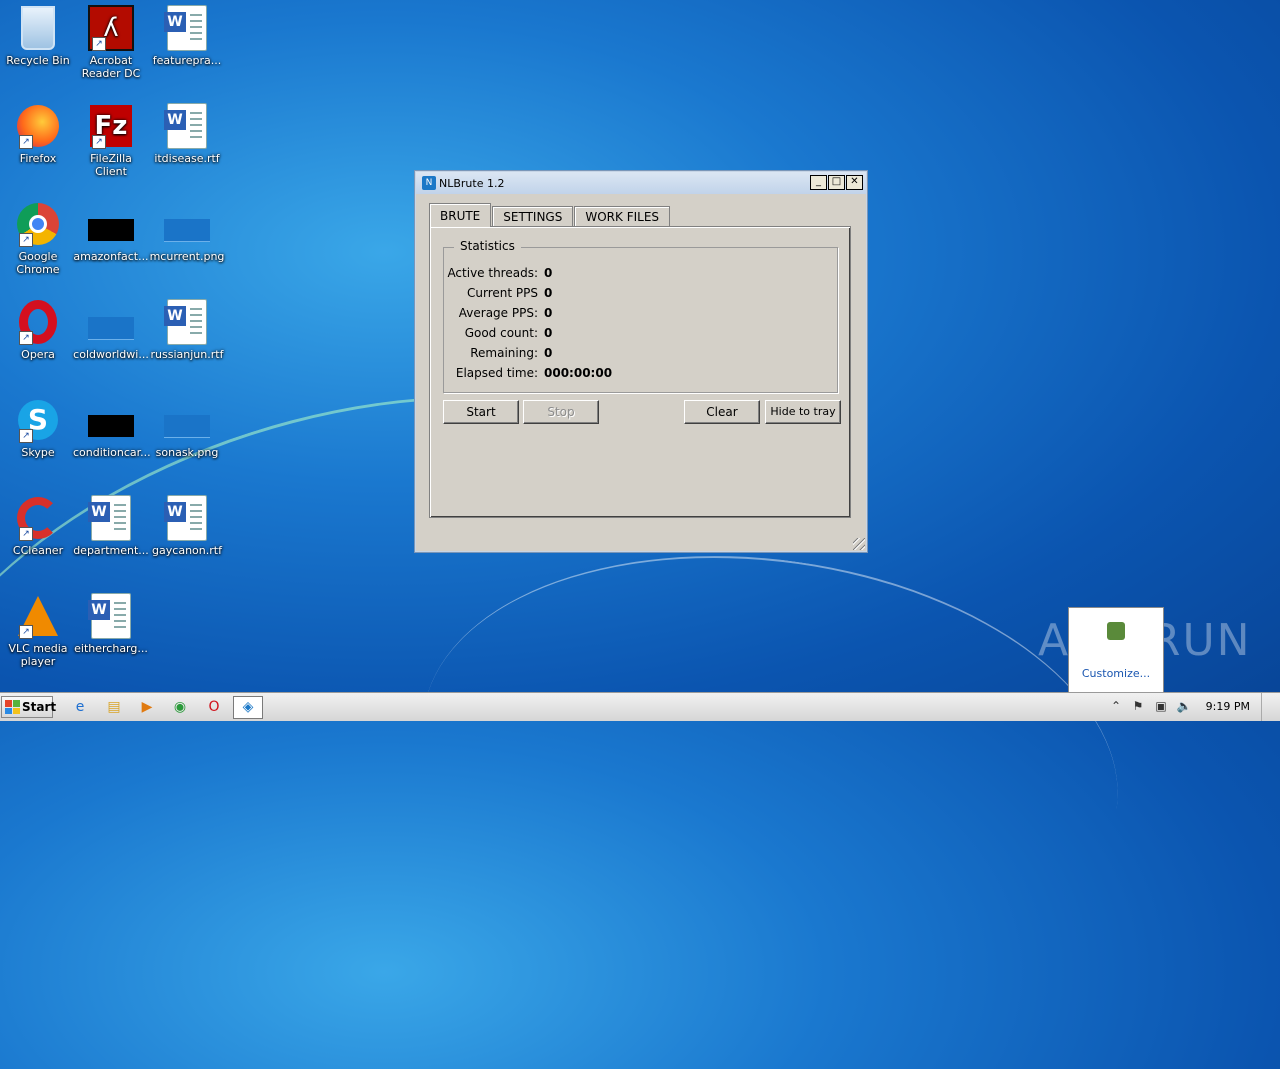 The height and width of the screenshot is (1069, 1280). I want to click on opera-icon: ↗, so click(38, 322).